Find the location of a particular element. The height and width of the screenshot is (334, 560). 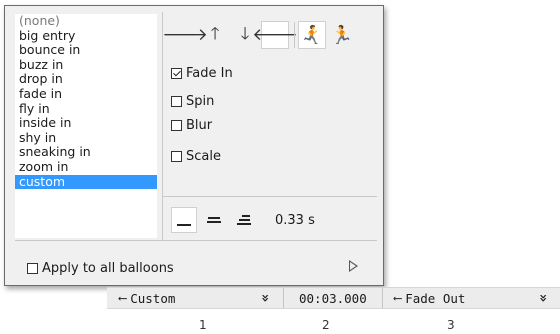

in-effect-dropdown: ⟵ Custom » is located at coordinates (196, 298).